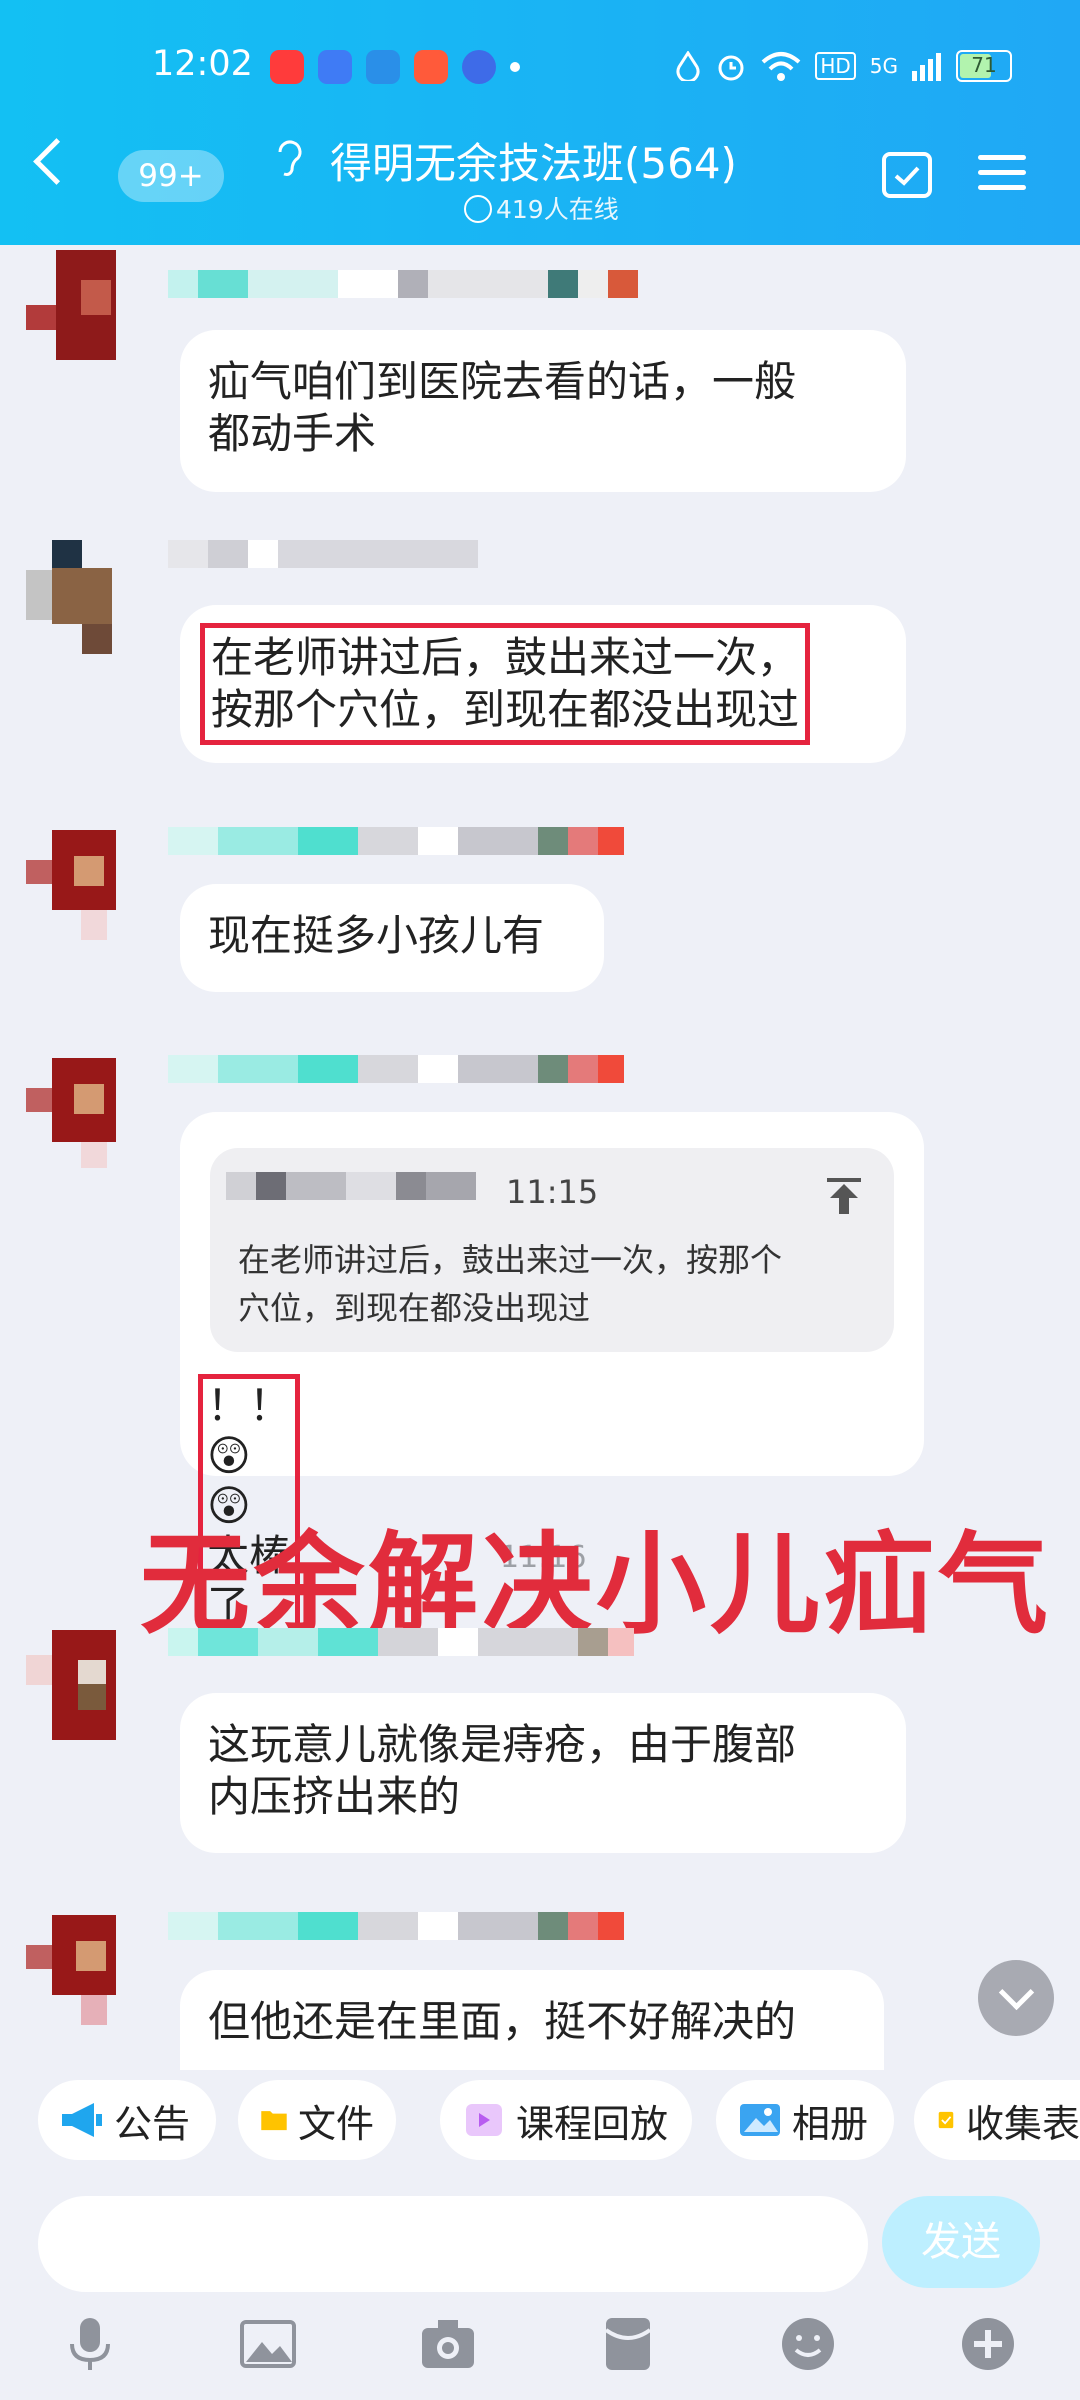  Describe the element at coordinates (351, 1188) in the screenshot. I see `quoted-nickname-blurred` at that location.